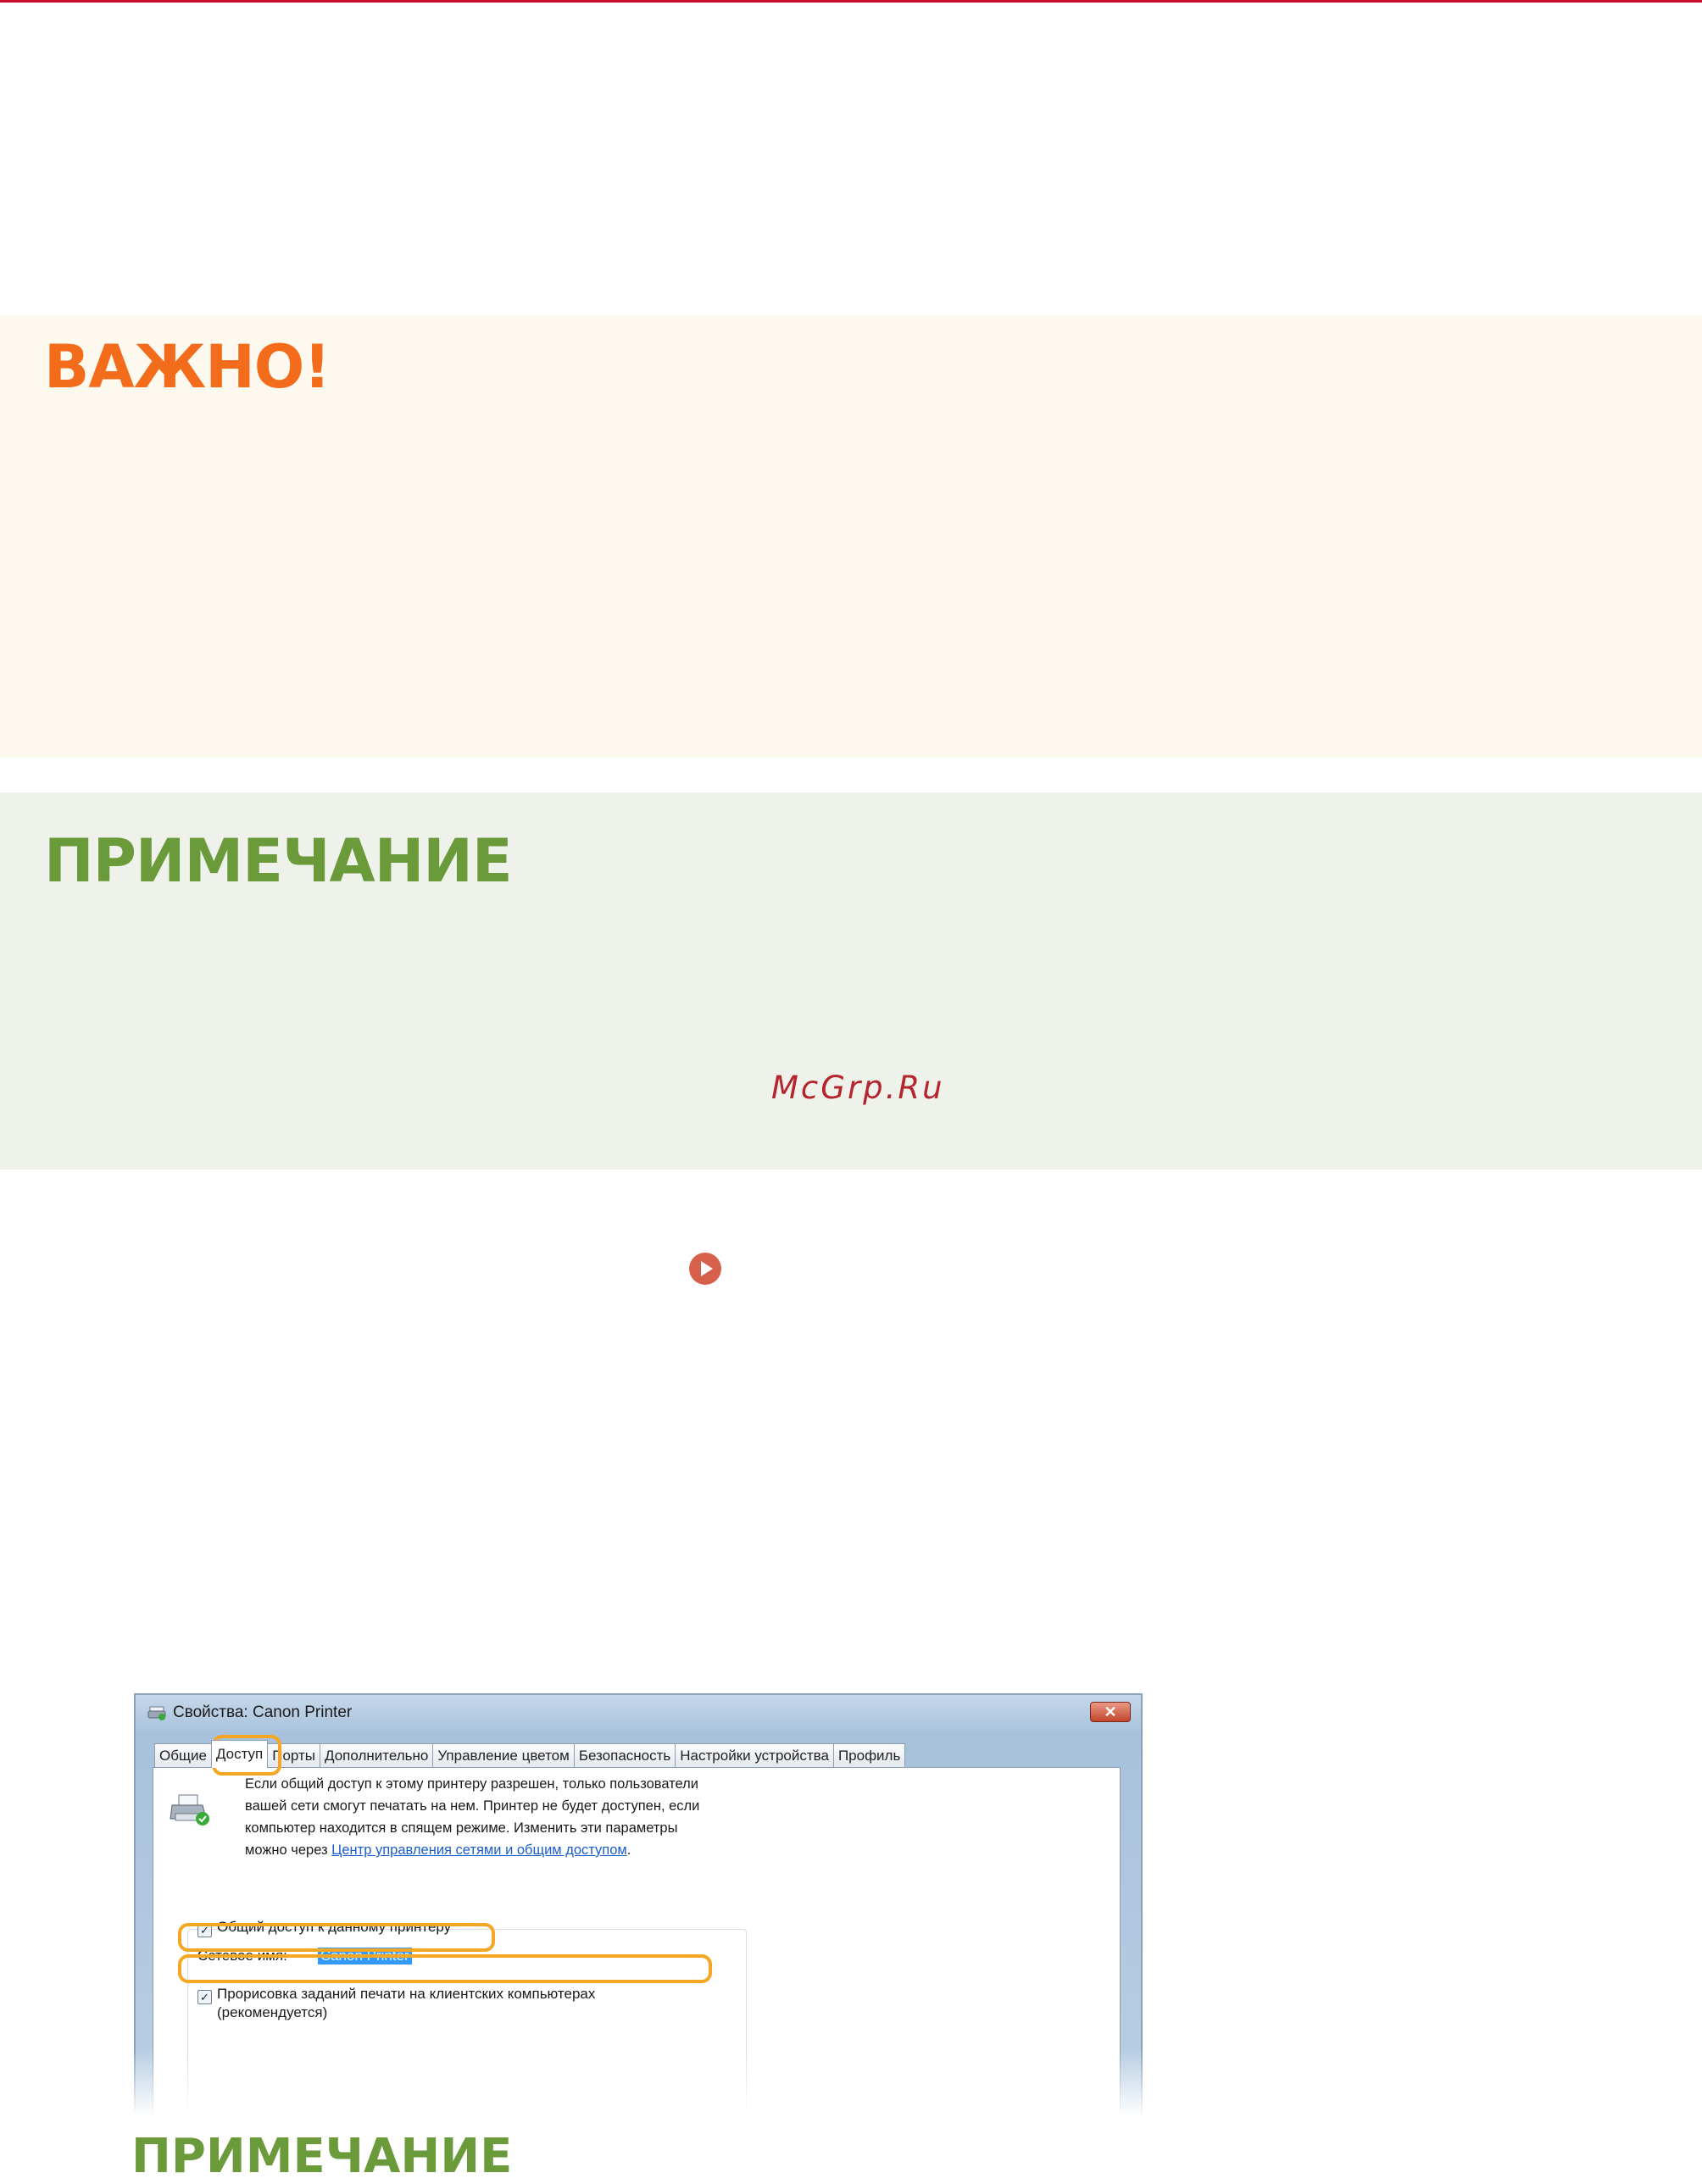 The height and width of the screenshot is (2184, 1702). Describe the element at coordinates (705, 1269) in the screenshot. I see `play-circle-icon` at that location.